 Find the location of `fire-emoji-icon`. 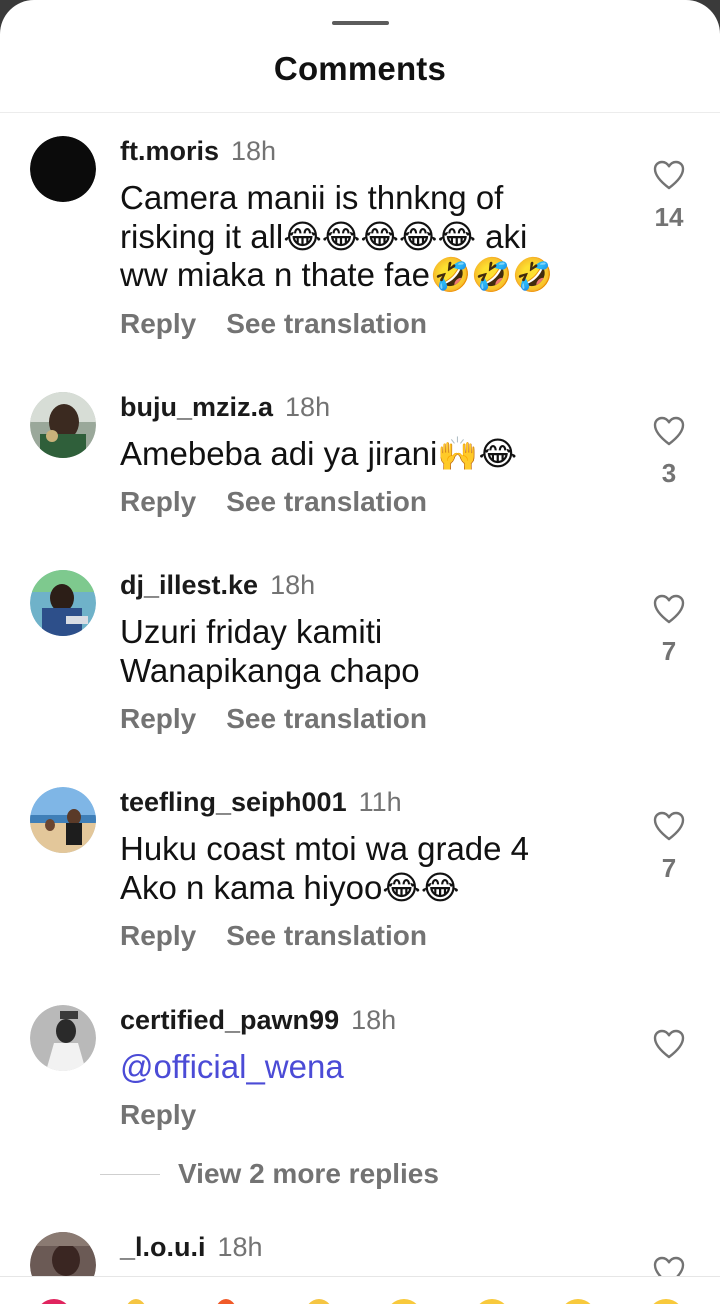

fire-emoji-icon is located at coordinates (226, 1301).